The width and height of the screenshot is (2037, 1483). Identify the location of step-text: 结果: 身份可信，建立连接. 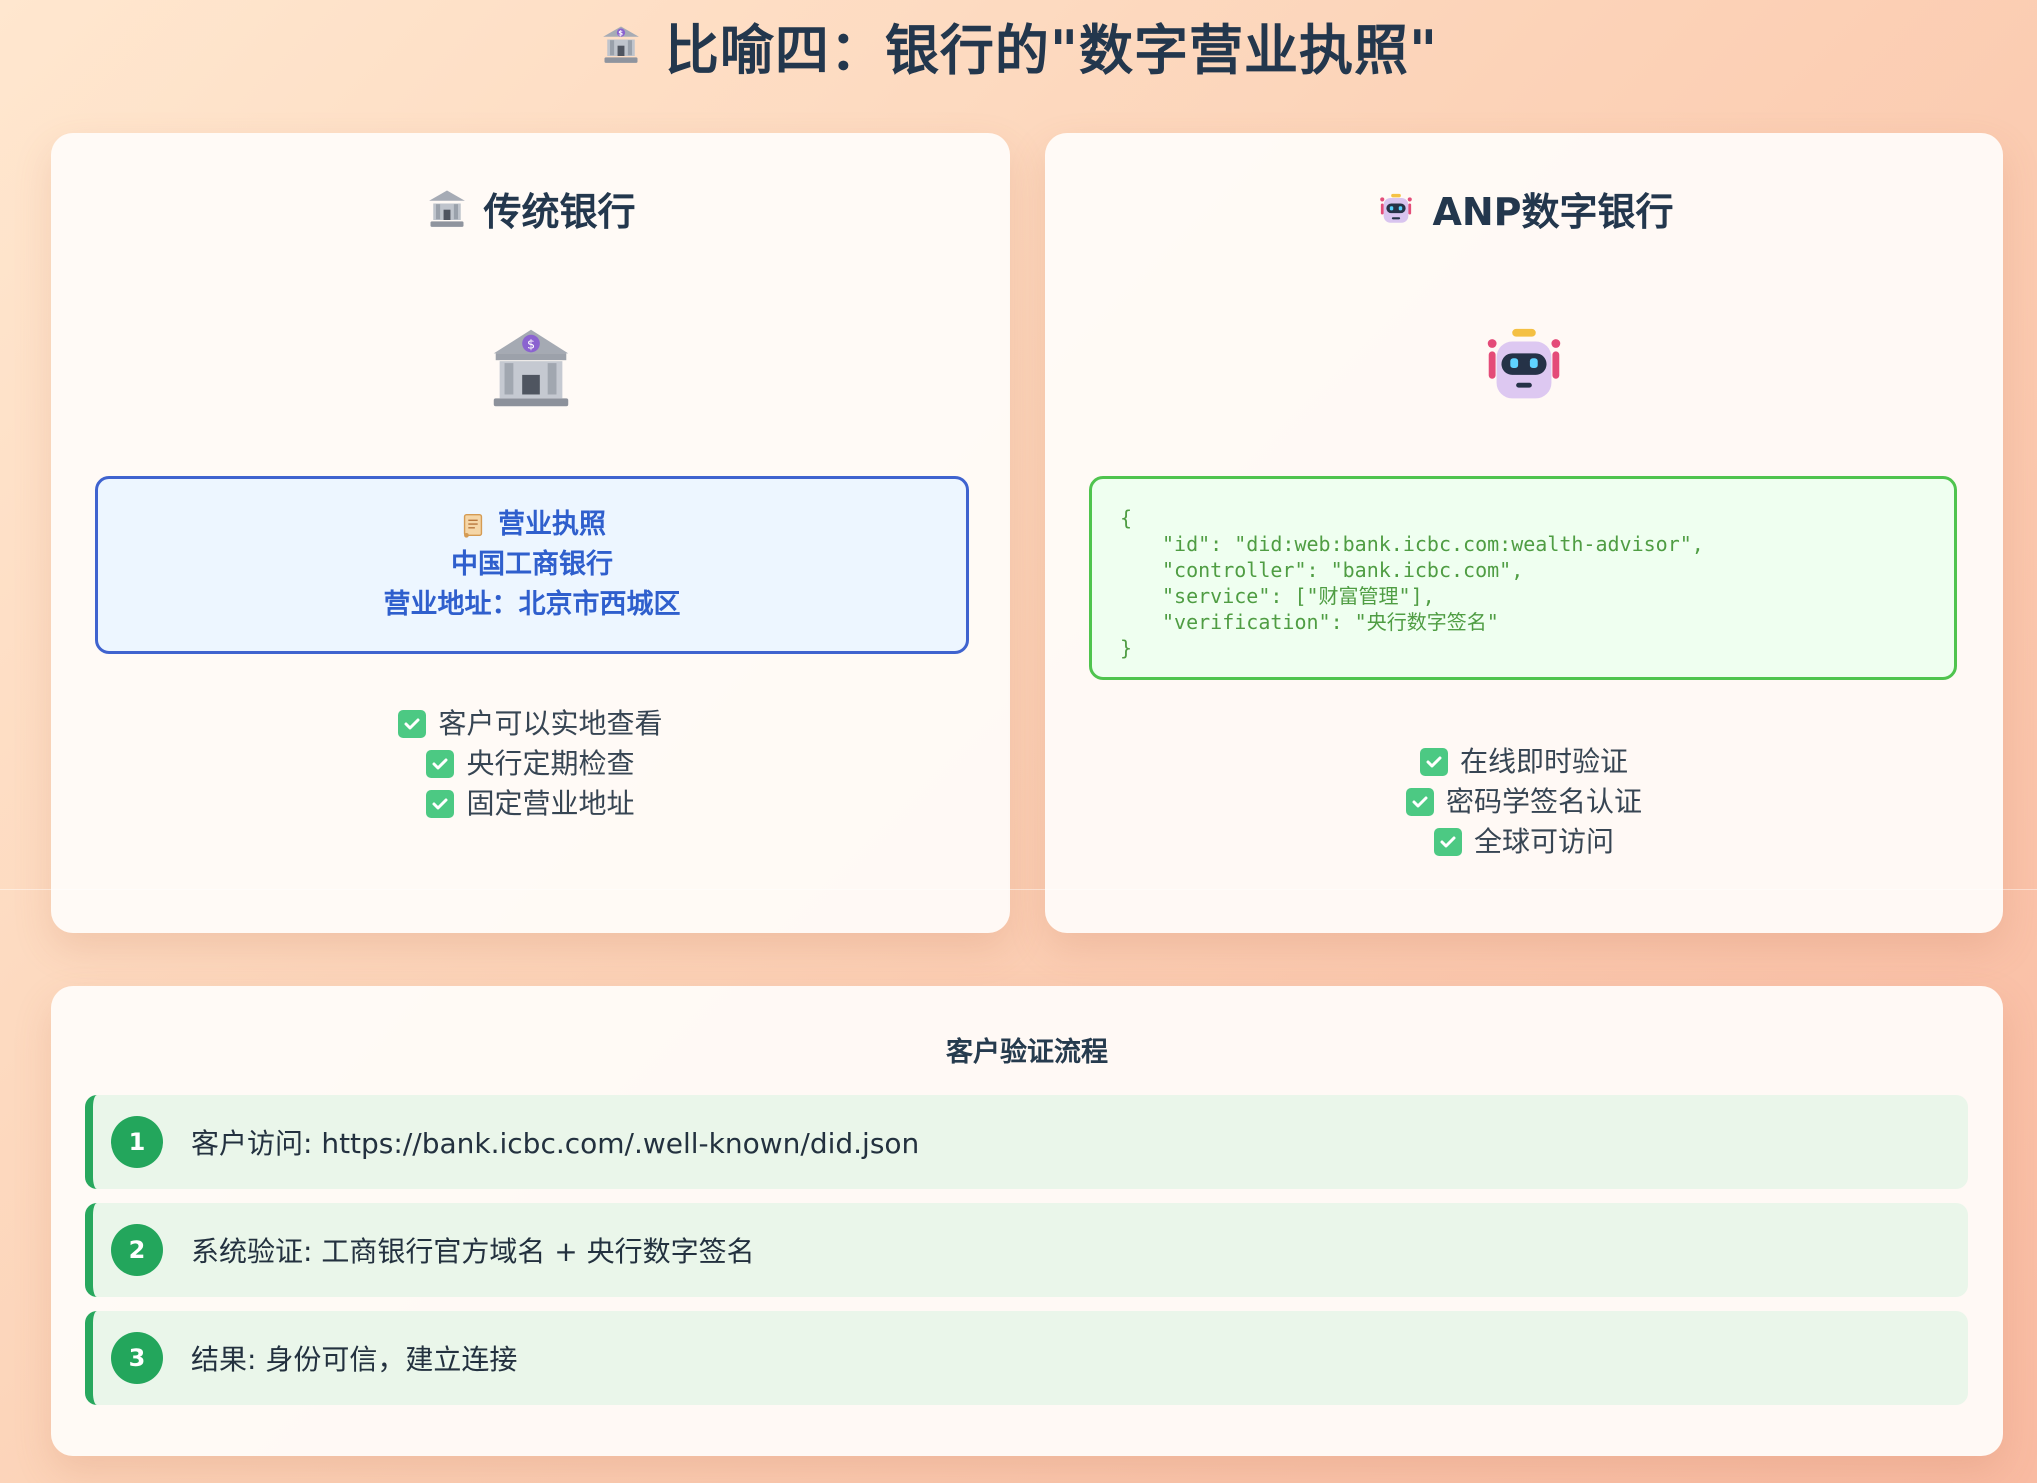
(354, 1359).